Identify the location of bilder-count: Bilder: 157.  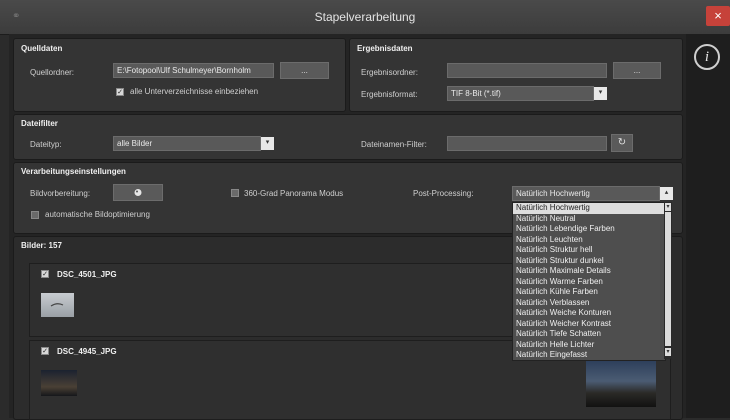
(41, 245).